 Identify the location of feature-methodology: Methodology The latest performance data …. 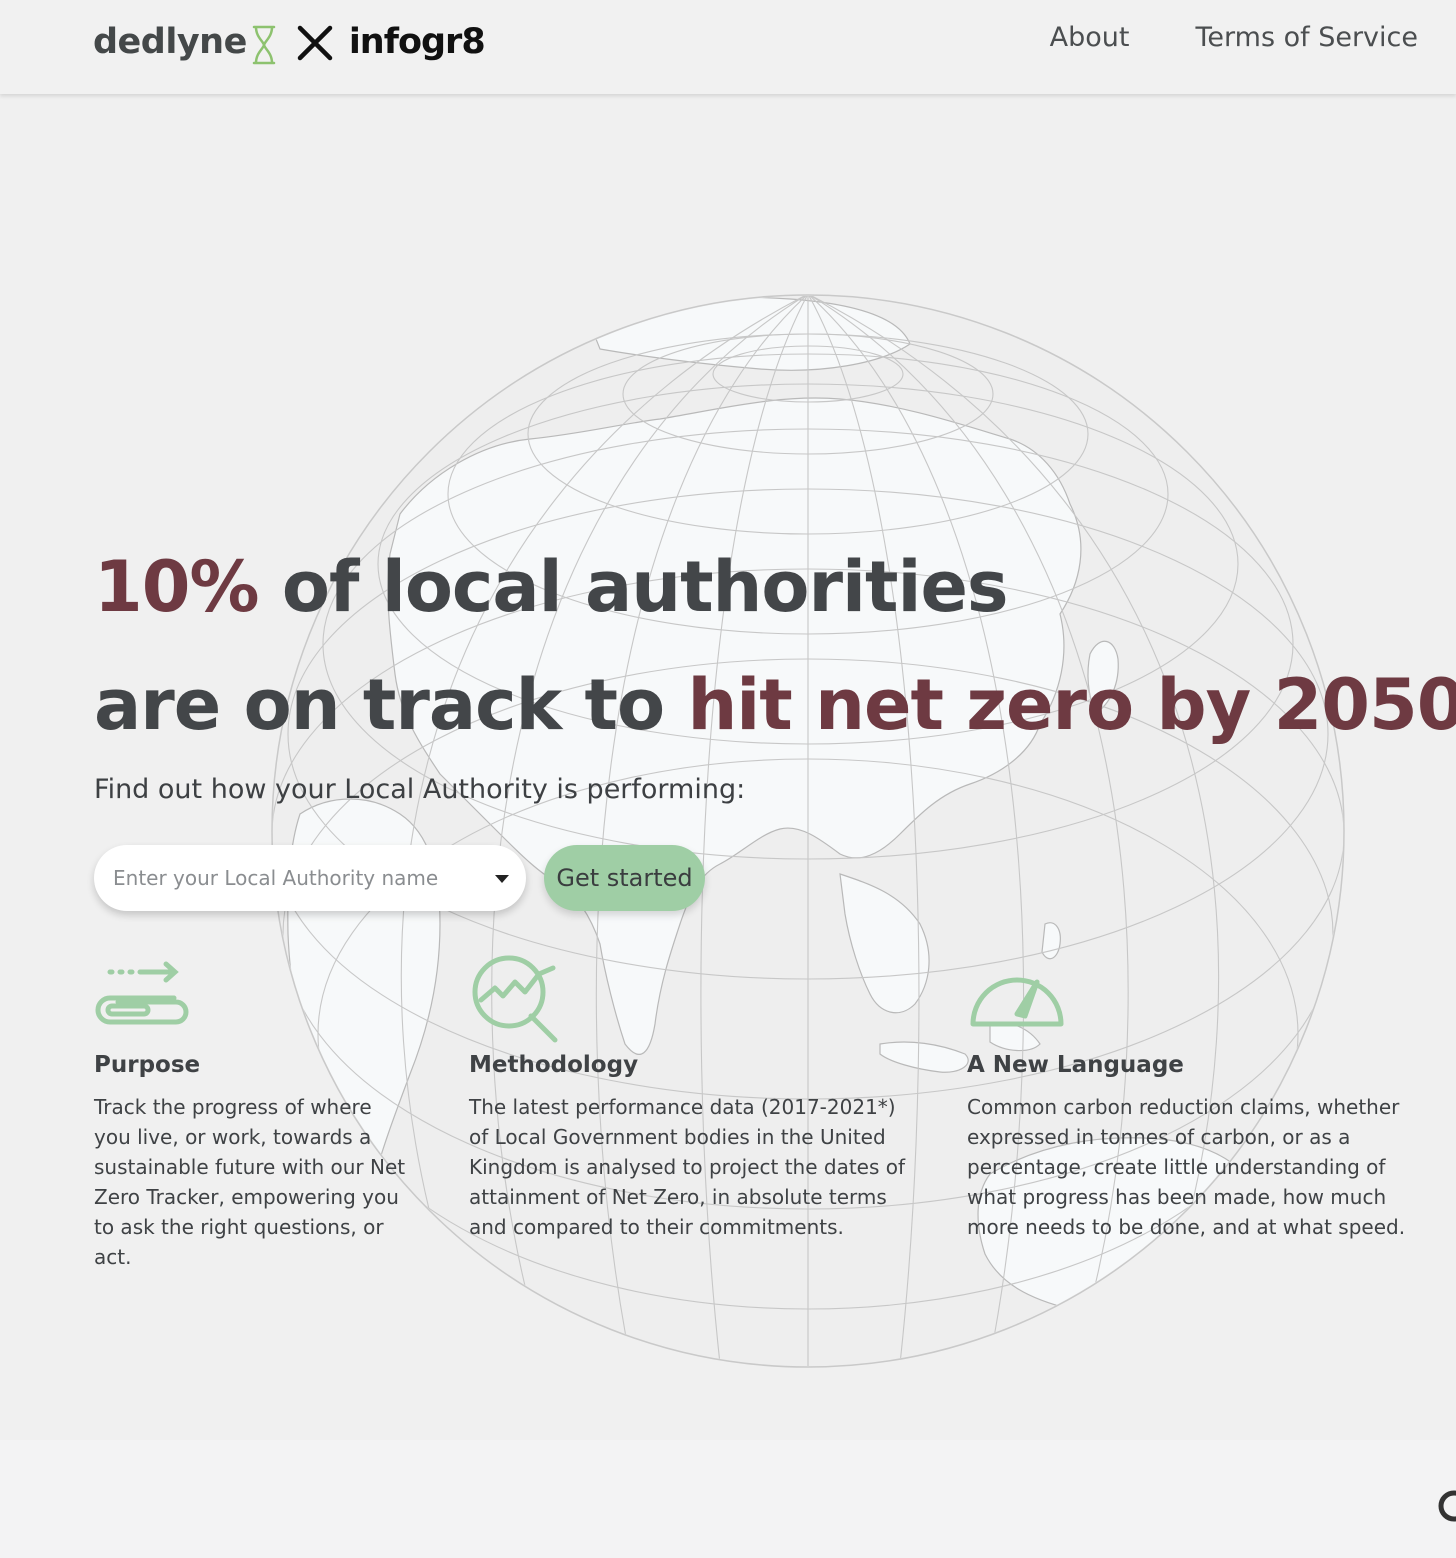
(689, 1095).